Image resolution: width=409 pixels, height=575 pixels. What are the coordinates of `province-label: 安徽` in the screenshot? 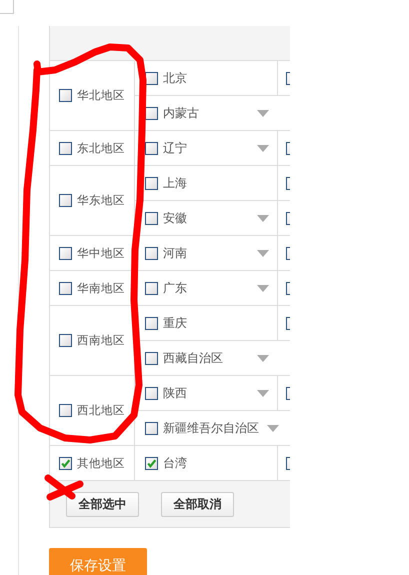 It's located at (175, 218).